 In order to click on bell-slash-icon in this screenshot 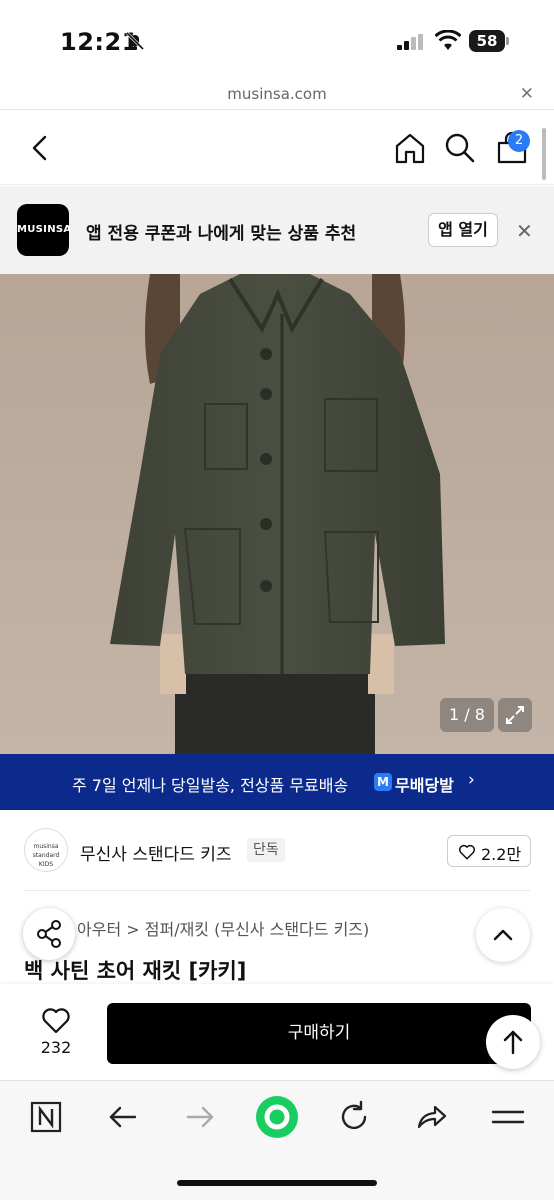, I will do `click(135, 41)`.